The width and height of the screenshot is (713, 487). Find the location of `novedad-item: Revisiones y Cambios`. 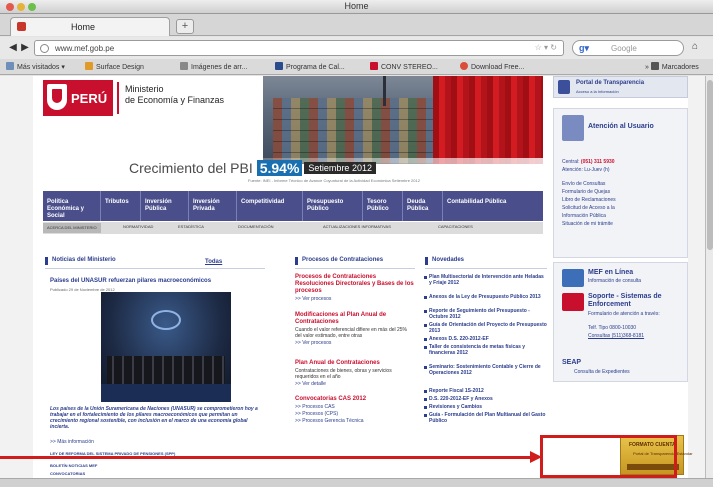

novedad-item: Revisiones y Cambios is located at coordinates (485, 407).